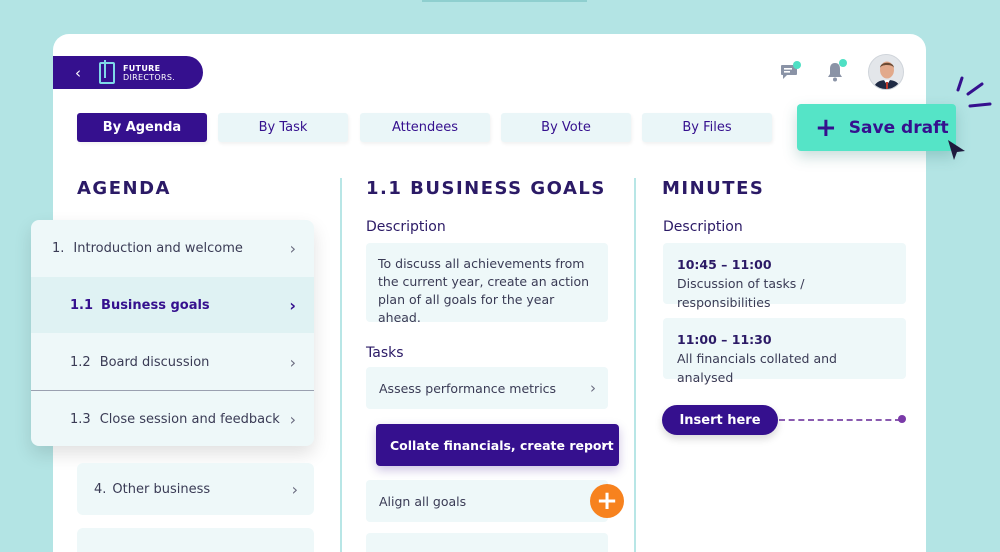 This screenshot has width=1000, height=552. Describe the element at coordinates (720, 420) in the screenshot. I see `insert-here-button: Insert here` at that location.